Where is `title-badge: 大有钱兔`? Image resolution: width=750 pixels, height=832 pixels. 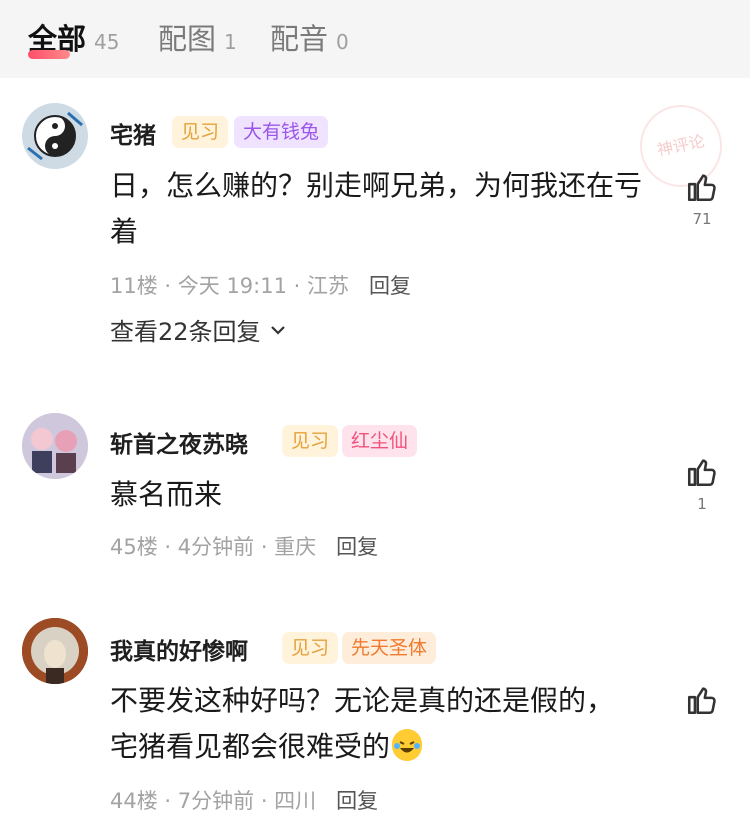 title-badge: 大有钱兔 is located at coordinates (281, 132).